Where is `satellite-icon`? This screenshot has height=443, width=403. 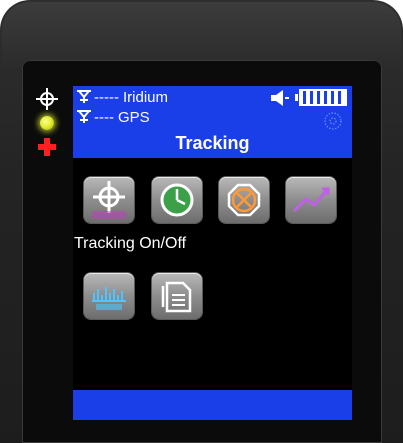 satellite-icon is located at coordinates (333, 121).